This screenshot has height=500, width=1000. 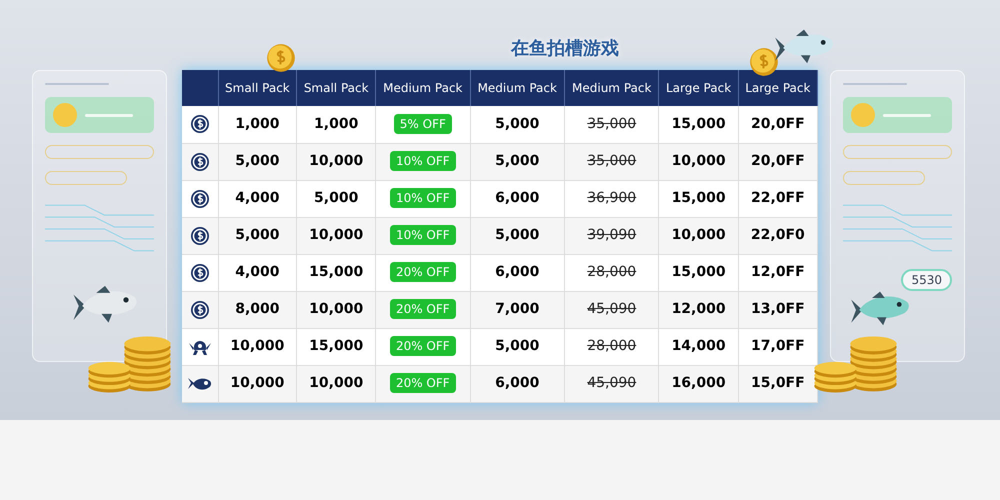 What do you see at coordinates (778, 383) in the screenshot?
I see `table-cell: 15,0FF` at bounding box center [778, 383].